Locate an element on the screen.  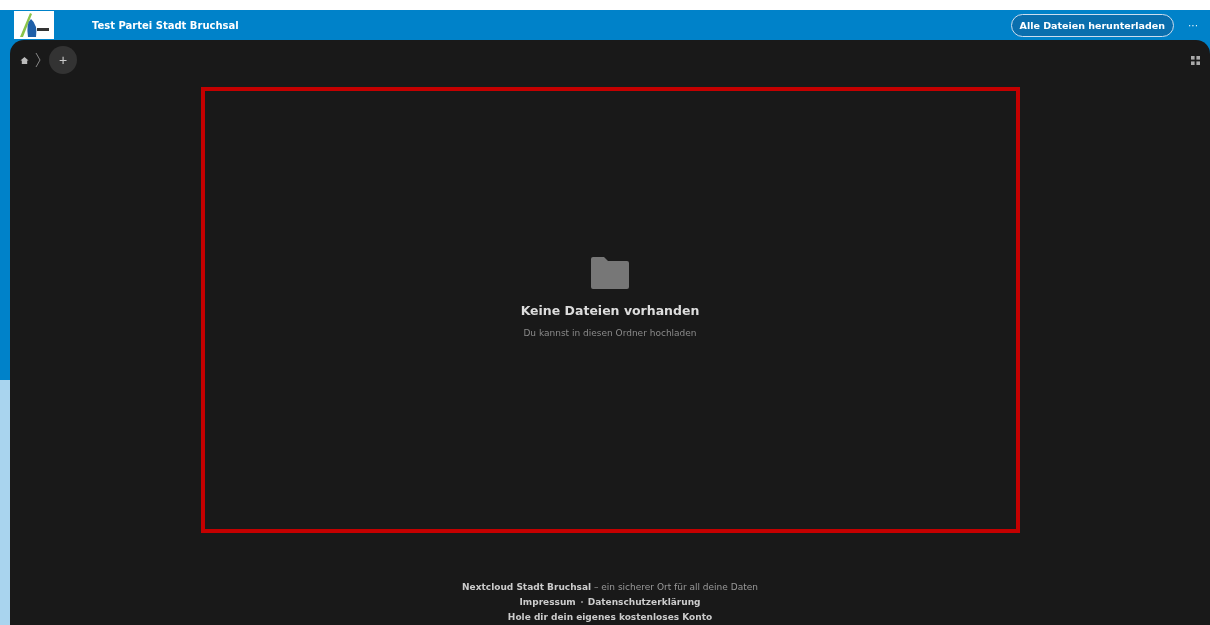
logo-icon is located at coordinates (34, 25).